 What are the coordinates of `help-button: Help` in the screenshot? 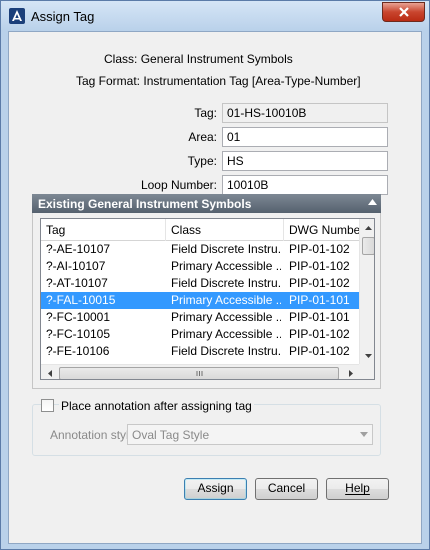 It's located at (357, 489).